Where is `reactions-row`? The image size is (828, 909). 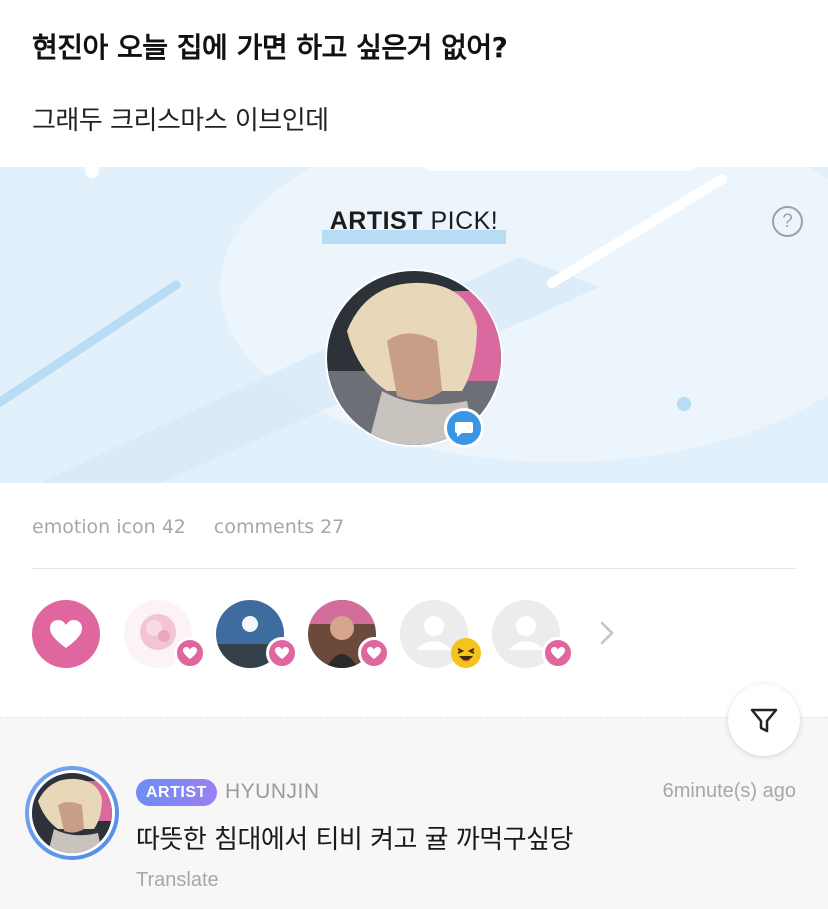
reactions-row is located at coordinates (332, 634).